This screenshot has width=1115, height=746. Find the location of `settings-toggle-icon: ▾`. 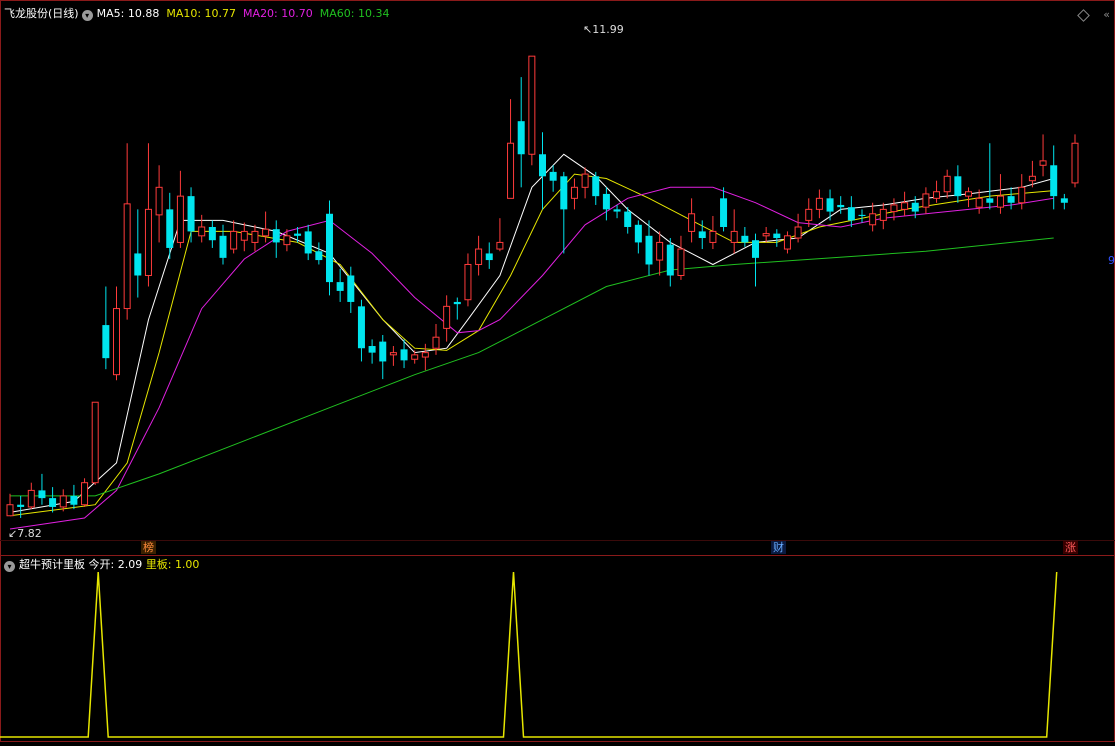

settings-toggle-icon: ▾ is located at coordinates (87, 15).